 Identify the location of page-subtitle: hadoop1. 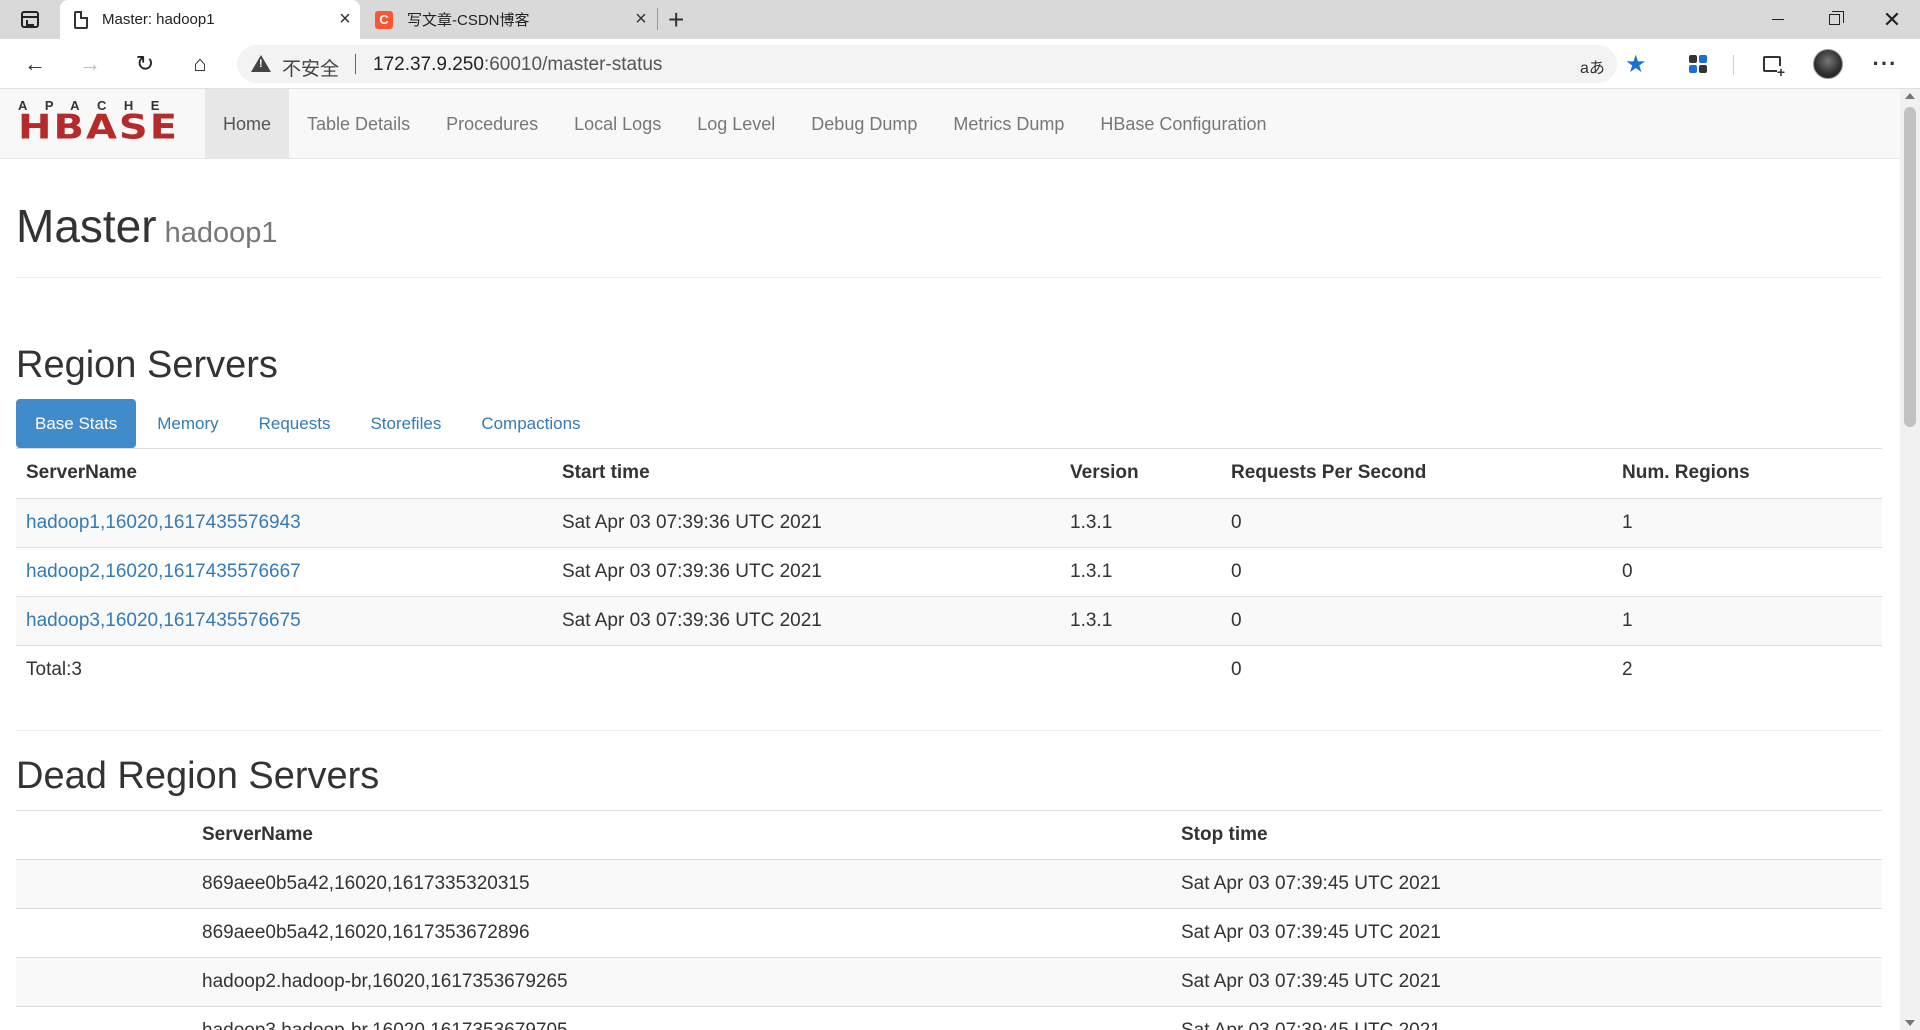
(221, 233).